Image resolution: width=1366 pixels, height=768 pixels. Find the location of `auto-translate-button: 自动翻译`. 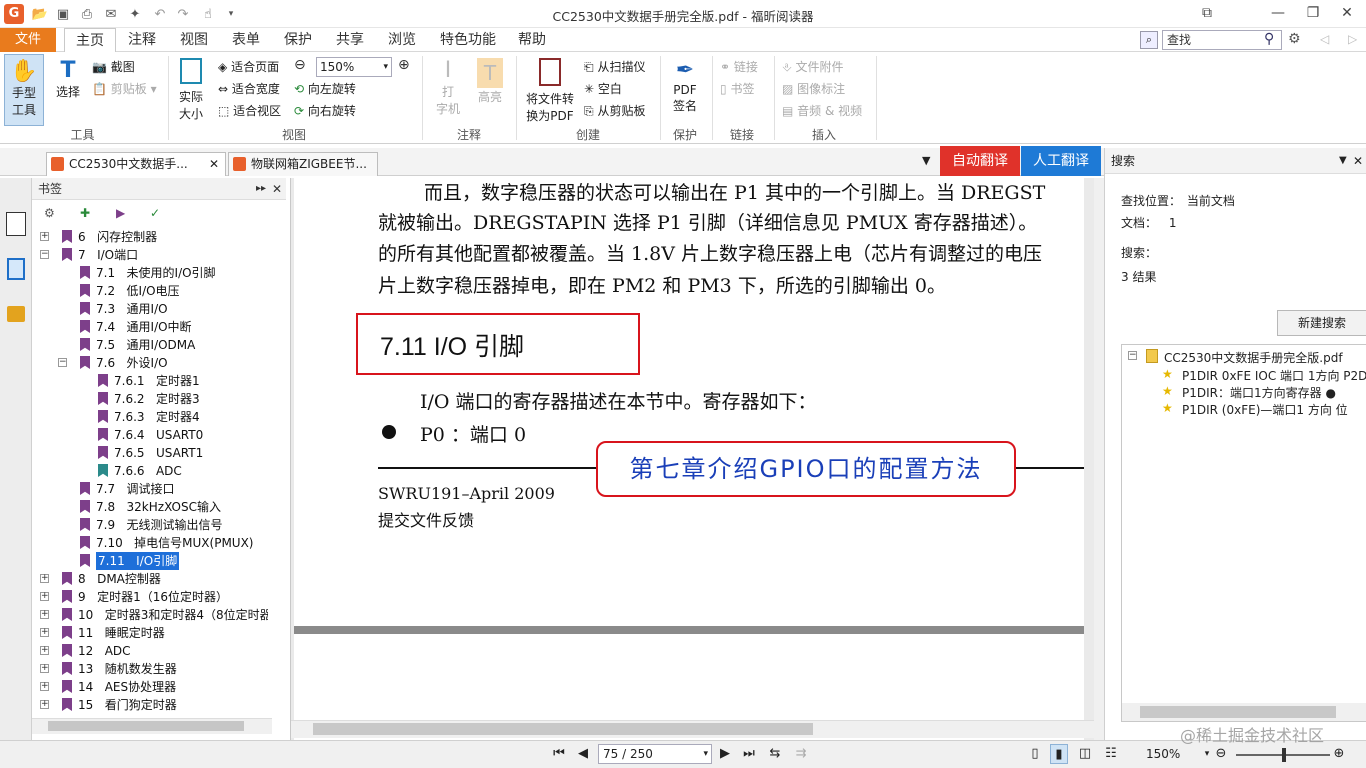

auto-translate-button: 自动翻译 is located at coordinates (980, 161).